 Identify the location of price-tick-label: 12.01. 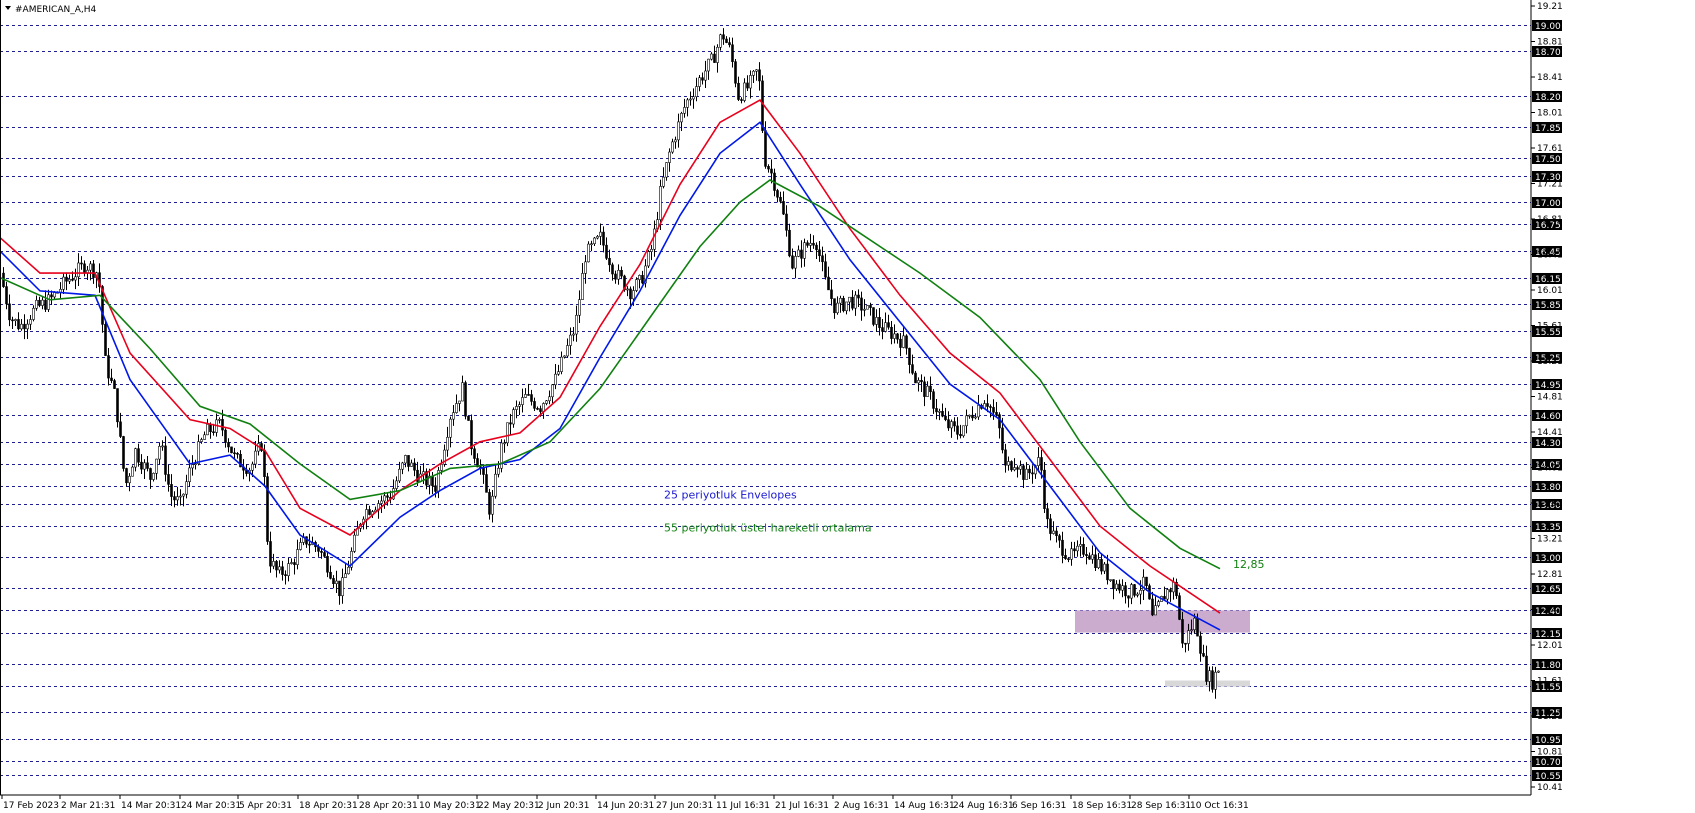
(1550, 646).